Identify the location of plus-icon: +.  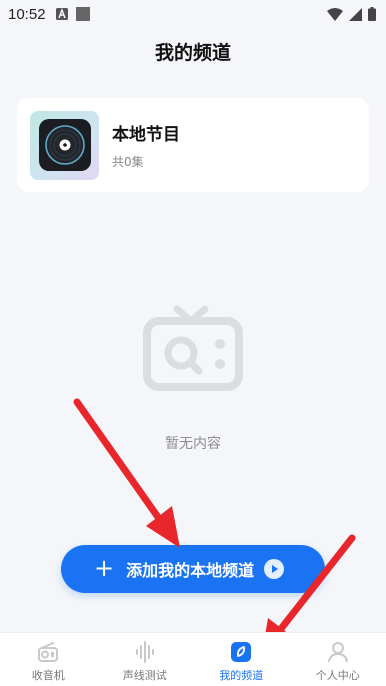
(104, 568).